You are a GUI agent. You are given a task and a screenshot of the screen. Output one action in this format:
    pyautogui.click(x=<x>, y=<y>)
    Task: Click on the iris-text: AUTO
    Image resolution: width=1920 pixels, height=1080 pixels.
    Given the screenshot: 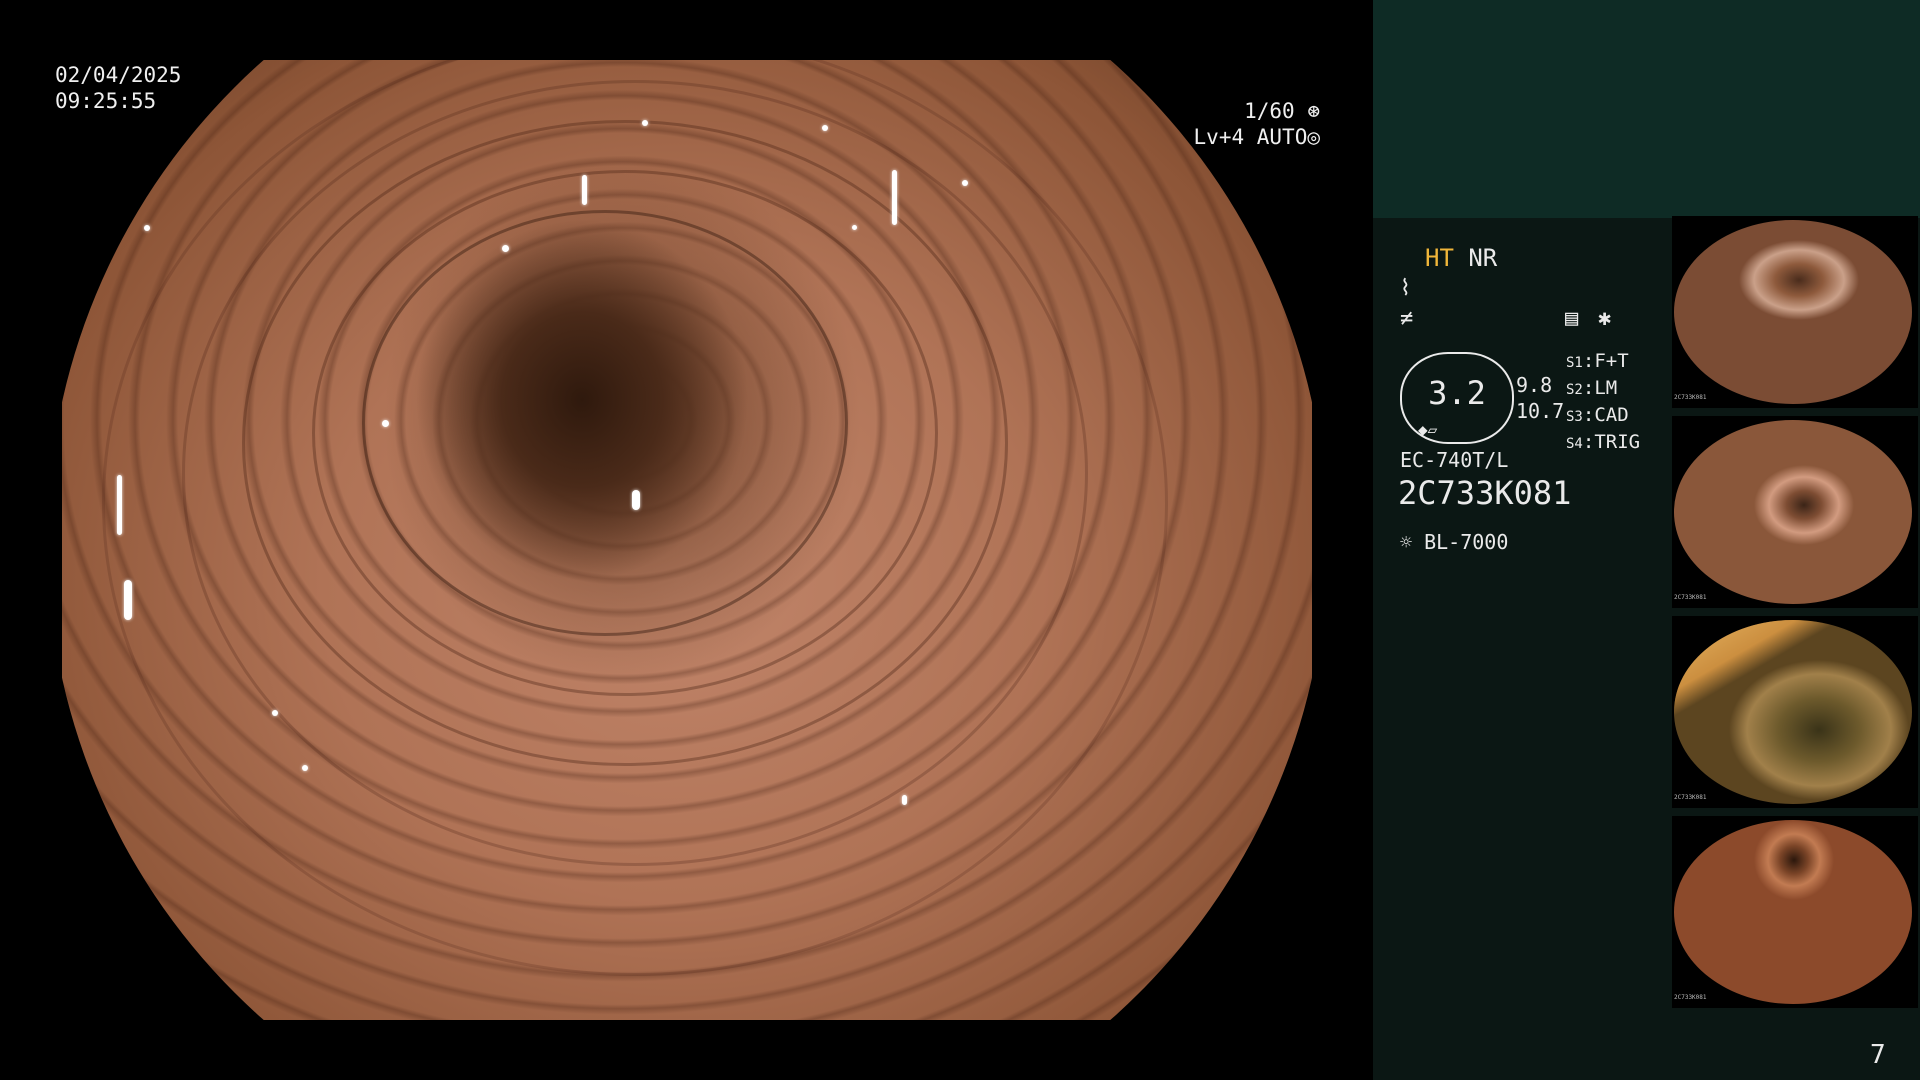 What is the action you would take?
    pyautogui.click(x=1282, y=137)
    